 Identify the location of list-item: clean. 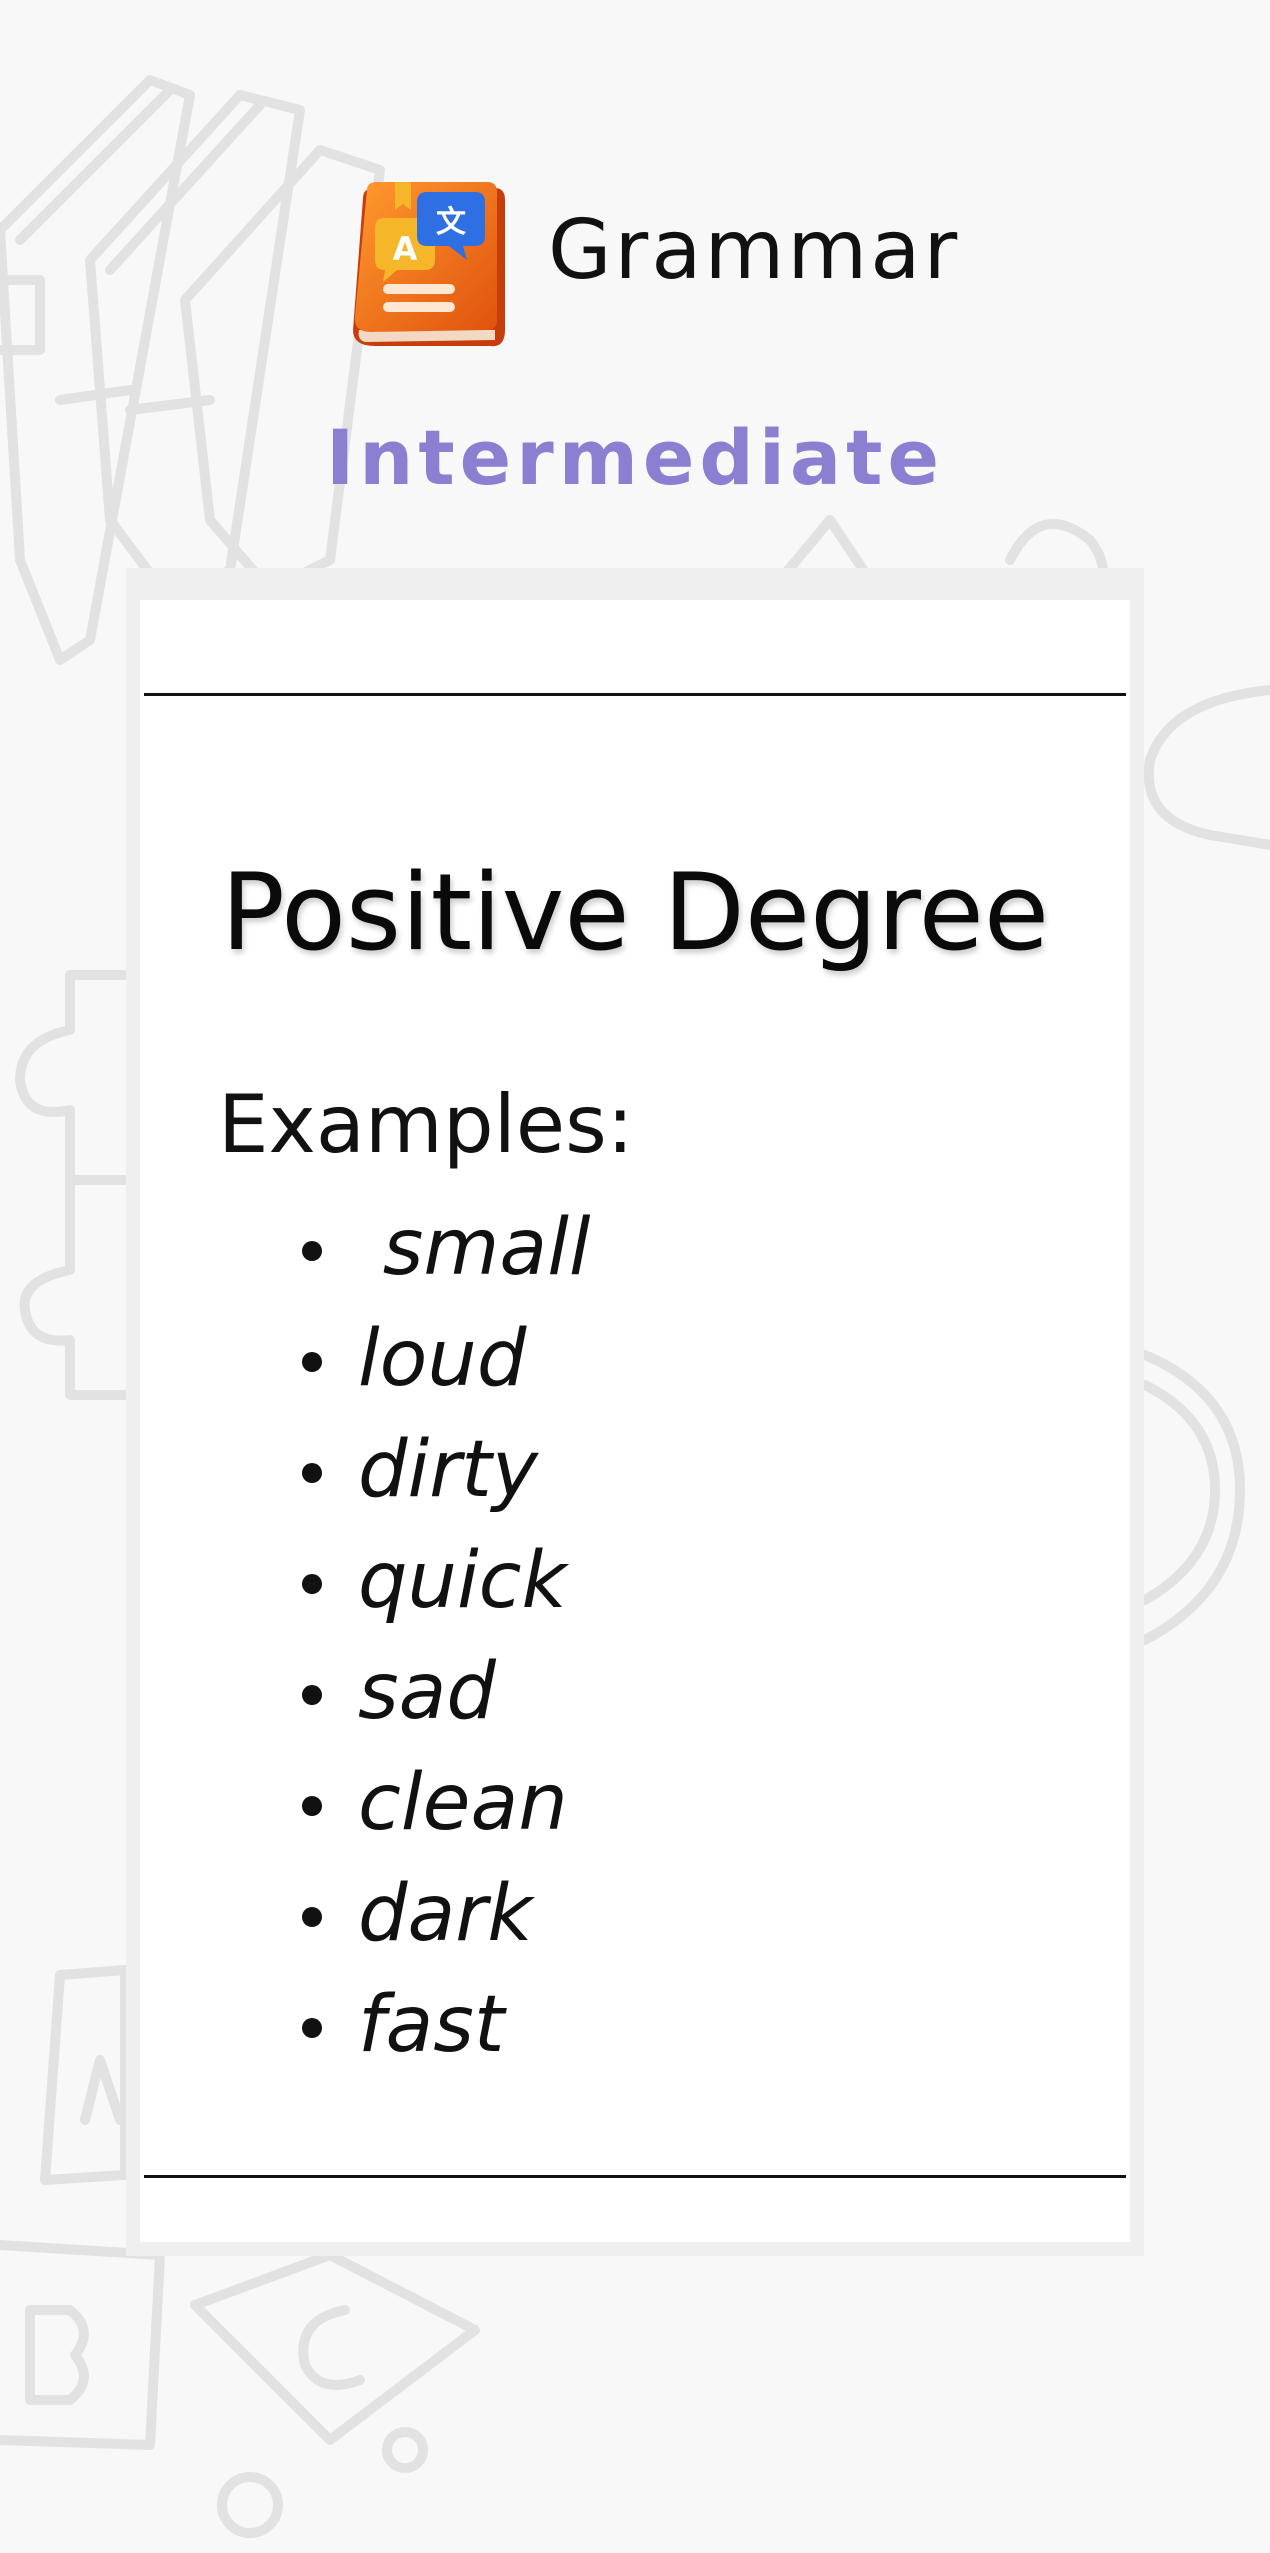
(444, 1803).